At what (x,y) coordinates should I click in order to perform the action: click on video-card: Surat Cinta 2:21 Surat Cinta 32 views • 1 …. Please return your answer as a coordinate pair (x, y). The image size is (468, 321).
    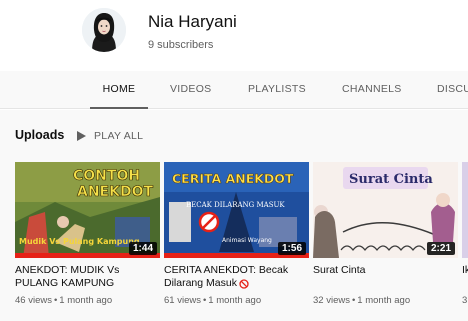
    Looking at the image, I should click on (385, 234).